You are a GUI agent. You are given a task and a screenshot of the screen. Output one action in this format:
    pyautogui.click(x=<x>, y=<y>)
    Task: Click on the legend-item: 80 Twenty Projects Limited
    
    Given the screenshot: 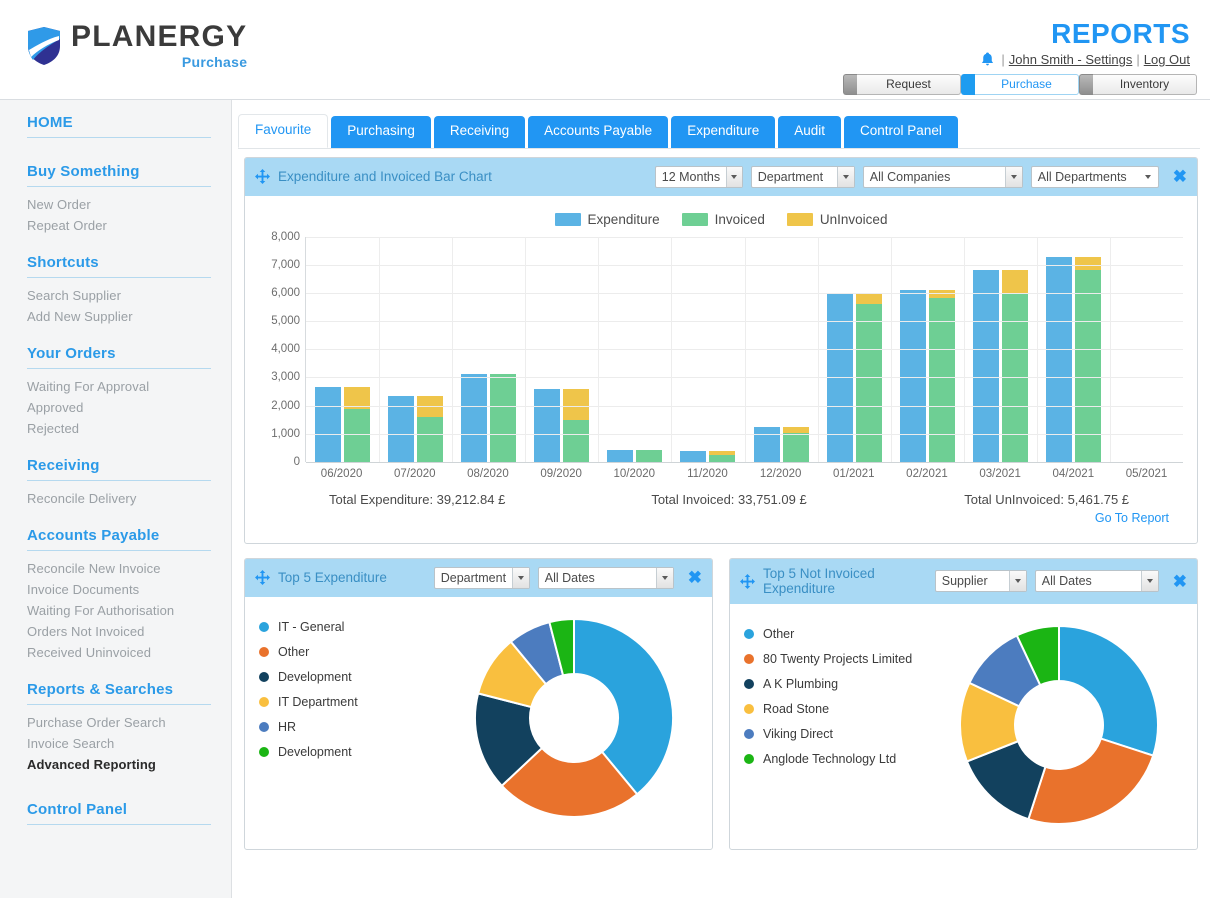 What is the action you would take?
    pyautogui.click(x=835, y=659)
    